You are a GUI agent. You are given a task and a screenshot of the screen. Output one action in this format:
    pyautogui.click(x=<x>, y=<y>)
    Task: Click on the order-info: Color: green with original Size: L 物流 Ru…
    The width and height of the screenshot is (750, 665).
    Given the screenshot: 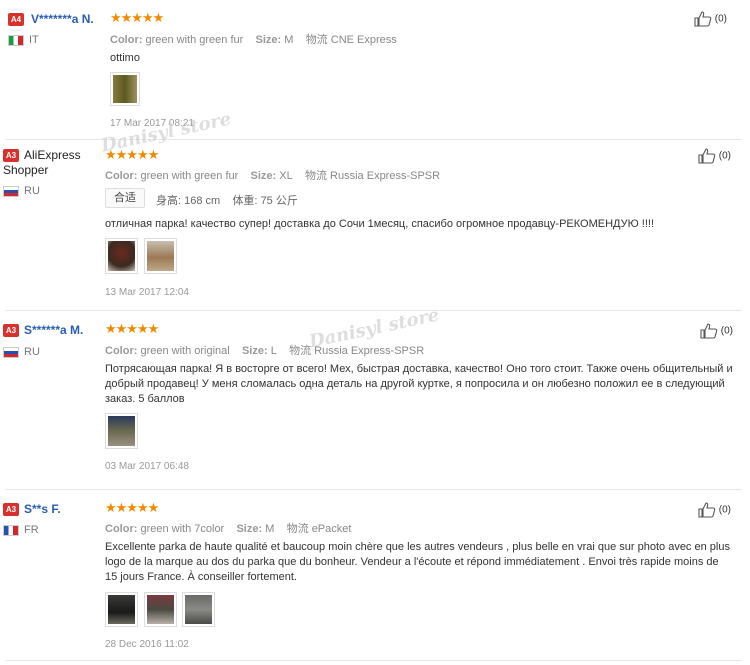 What is the action you would take?
    pyautogui.click(x=265, y=351)
    